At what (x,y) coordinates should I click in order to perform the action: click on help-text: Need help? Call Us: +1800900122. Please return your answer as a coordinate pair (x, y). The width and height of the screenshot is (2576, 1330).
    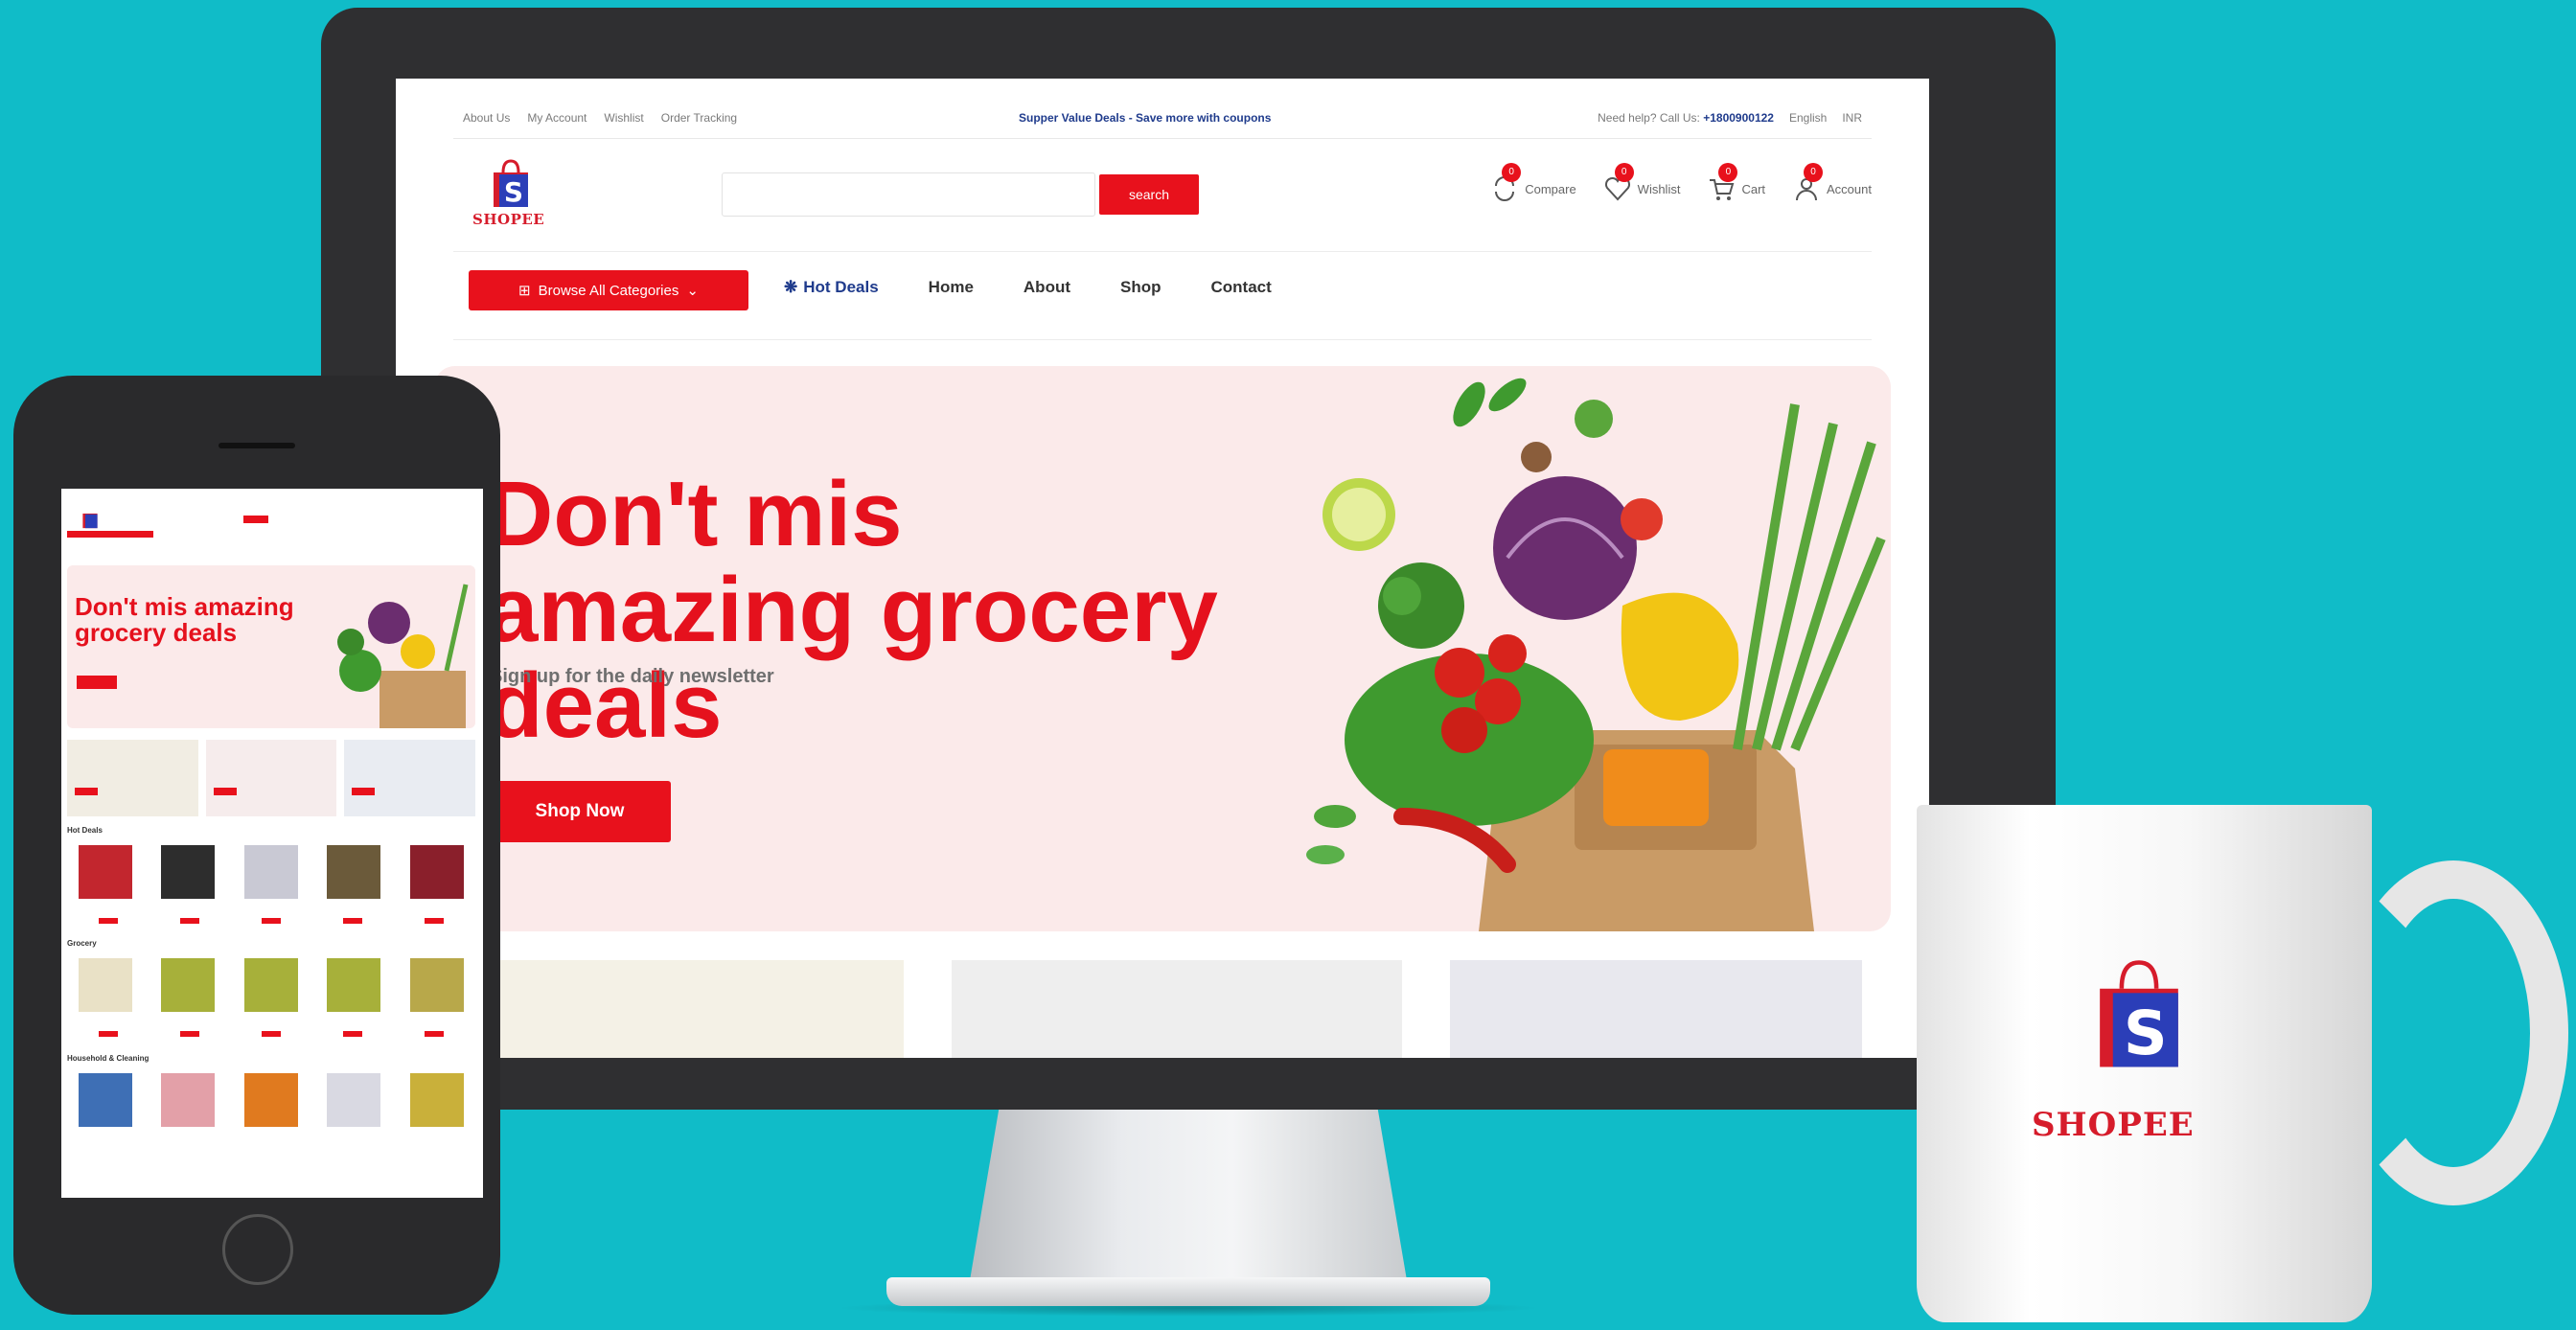
    Looking at the image, I should click on (1686, 118).